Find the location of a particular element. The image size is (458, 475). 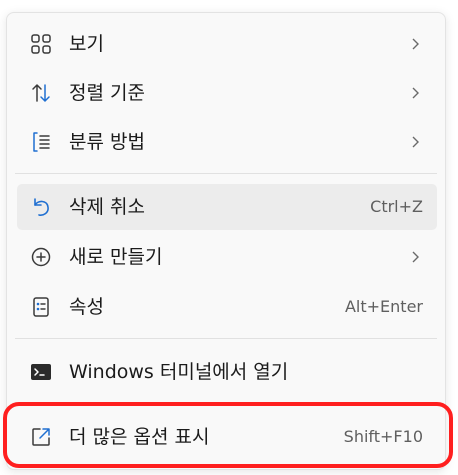

menu-item-show-more-options: 더 많은 옵션 표시 Shift+F10 is located at coordinates (227, 437).